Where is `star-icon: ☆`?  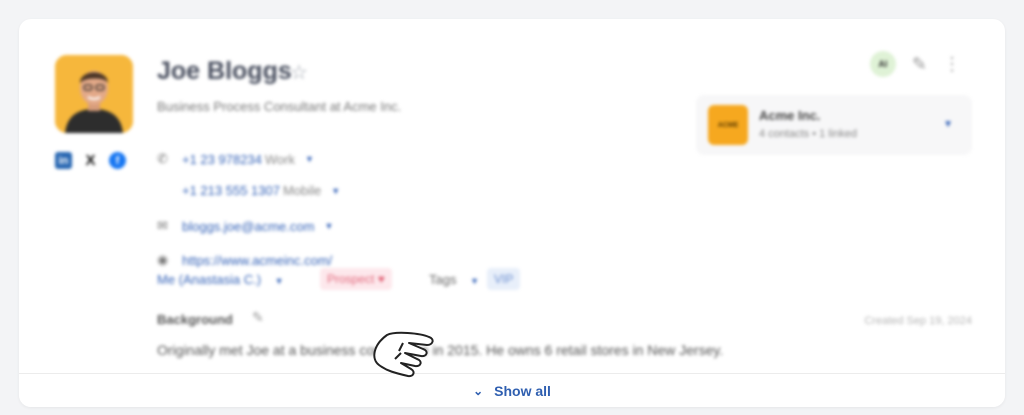 star-icon: ☆ is located at coordinates (299, 72).